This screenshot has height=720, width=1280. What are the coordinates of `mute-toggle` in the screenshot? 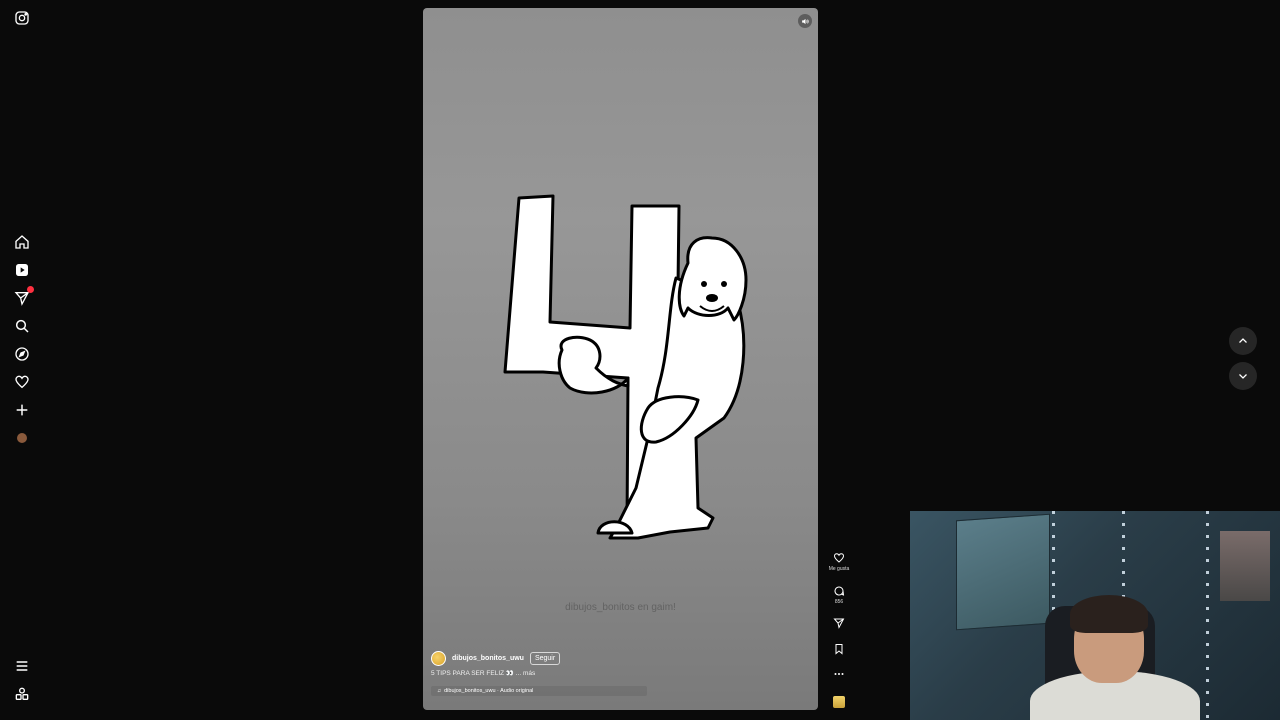 It's located at (805, 21).